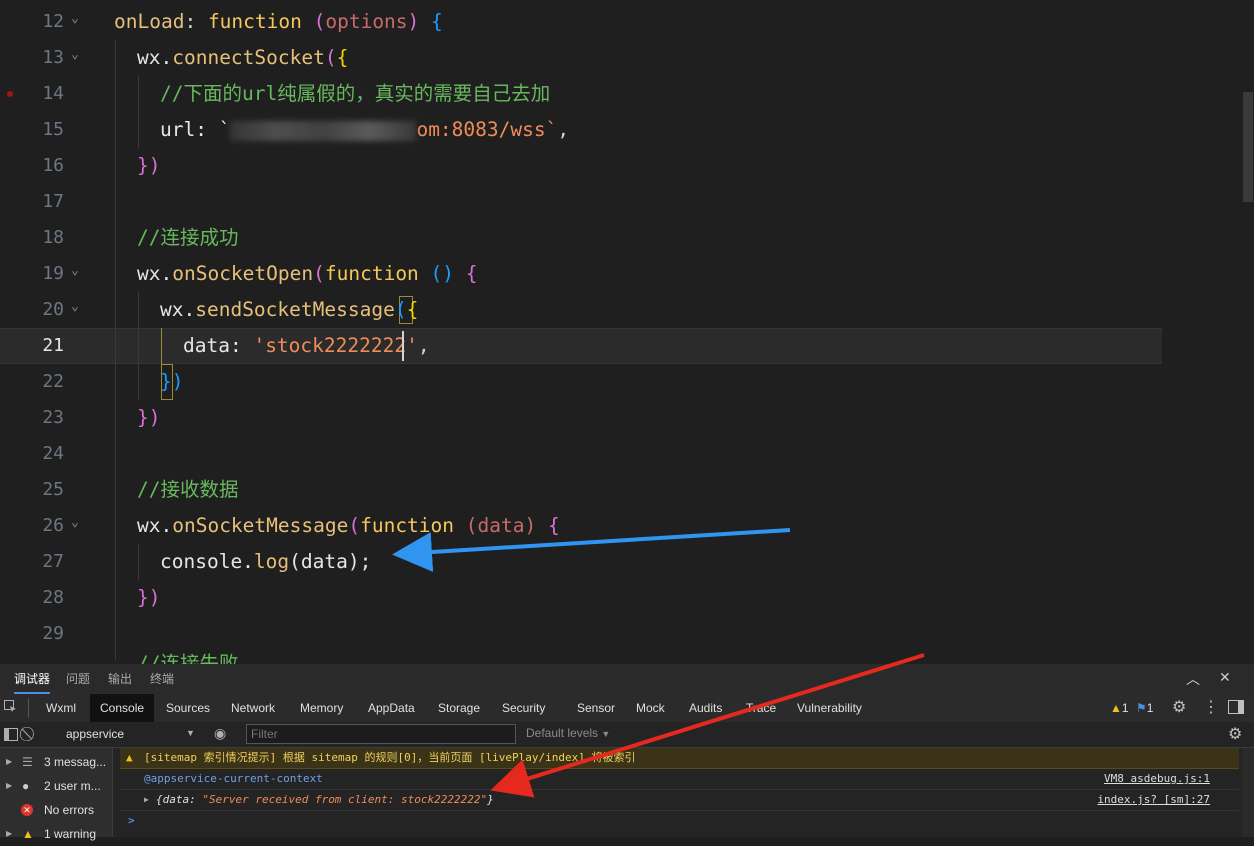  Describe the element at coordinates (188, 489) in the screenshot. I see `code-line-25: //接收数据` at that location.